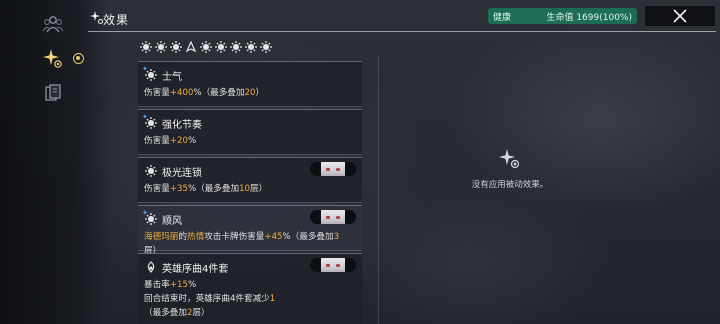 The width and height of the screenshot is (720, 324). What do you see at coordinates (150, 217) in the screenshot?
I see `wind-icon: ✦` at bounding box center [150, 217].